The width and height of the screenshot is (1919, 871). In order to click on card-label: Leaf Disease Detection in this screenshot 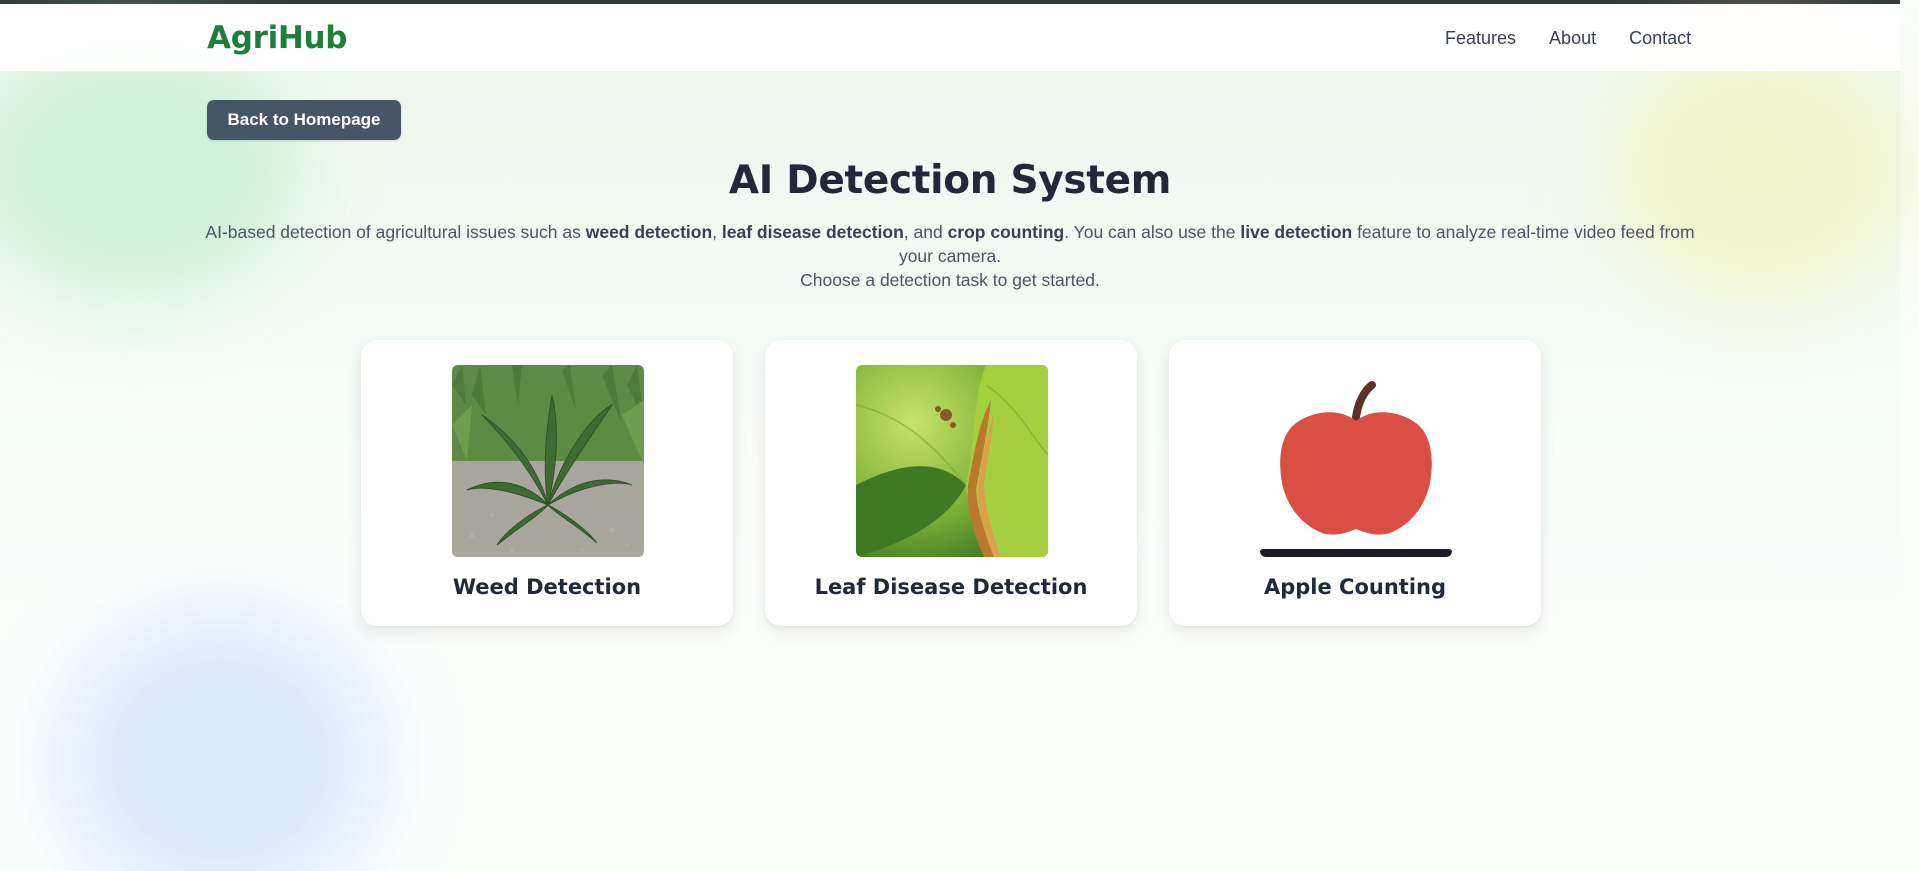, I will do `click(951, 587)`.